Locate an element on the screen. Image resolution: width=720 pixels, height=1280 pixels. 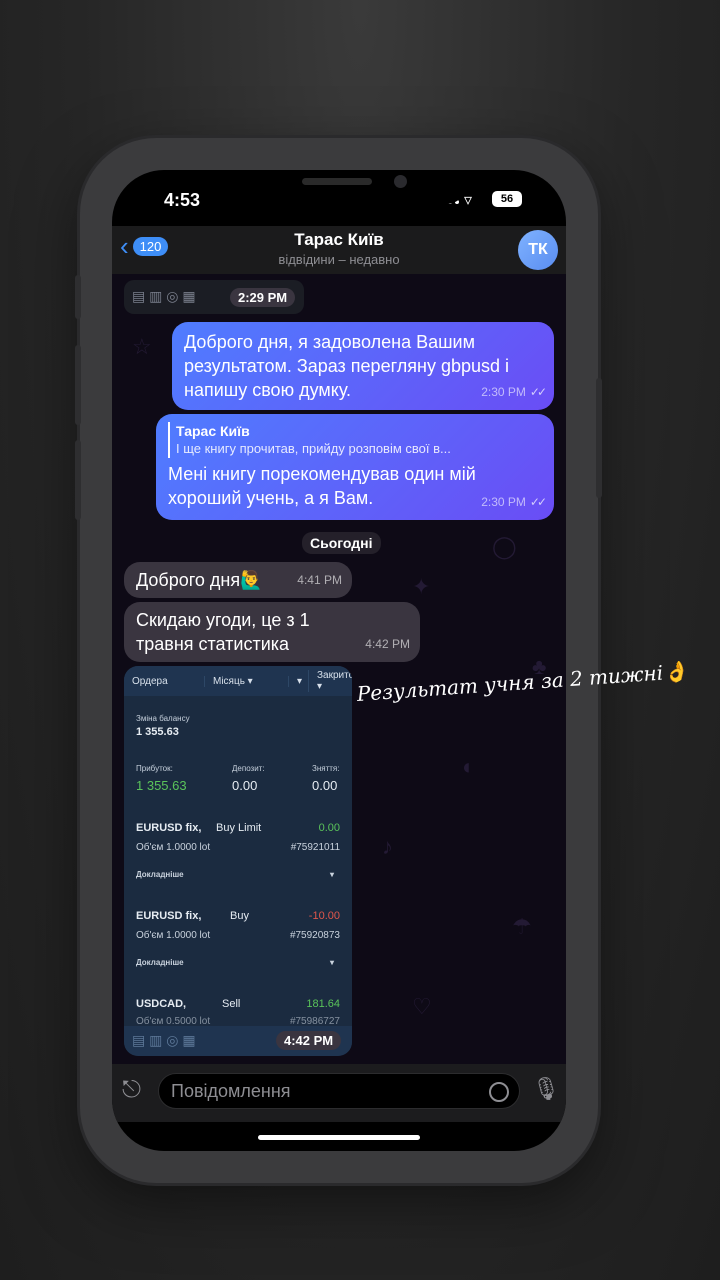
doodle-planet-icon: ◐ is located at coordinates (469, 766).